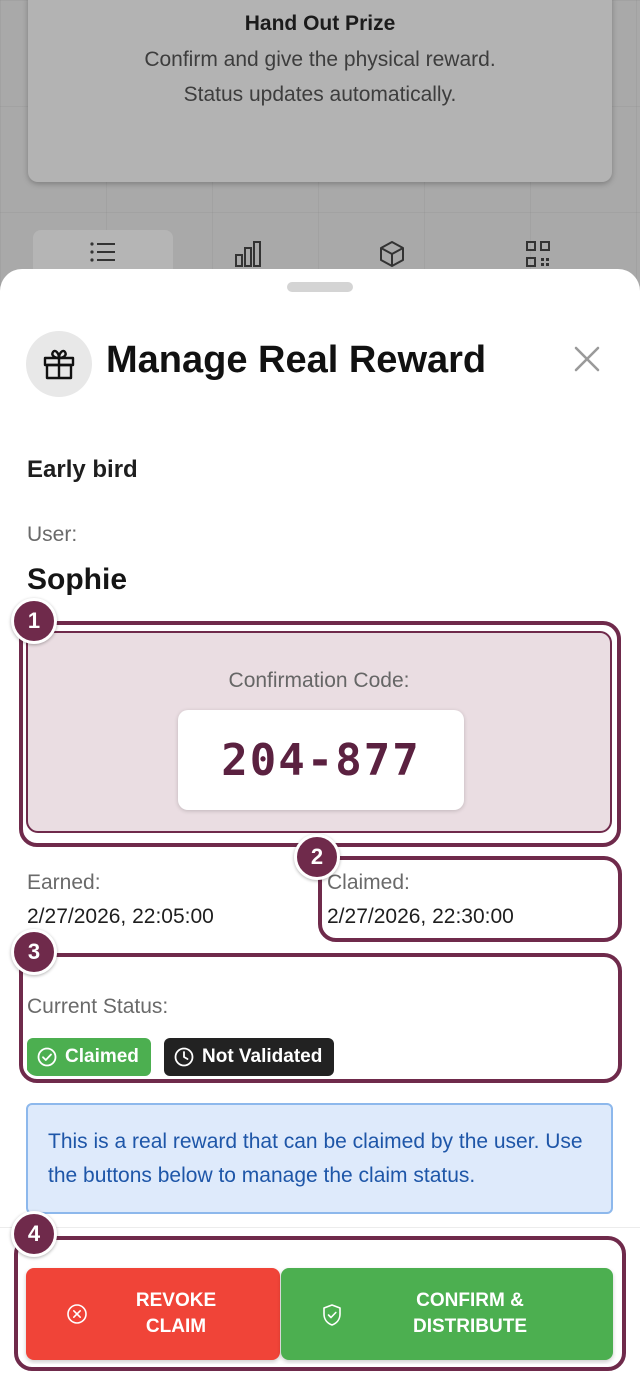  I want to click on confirmation-code-box: Confirmation Code: 204-877, so click(319, 732).